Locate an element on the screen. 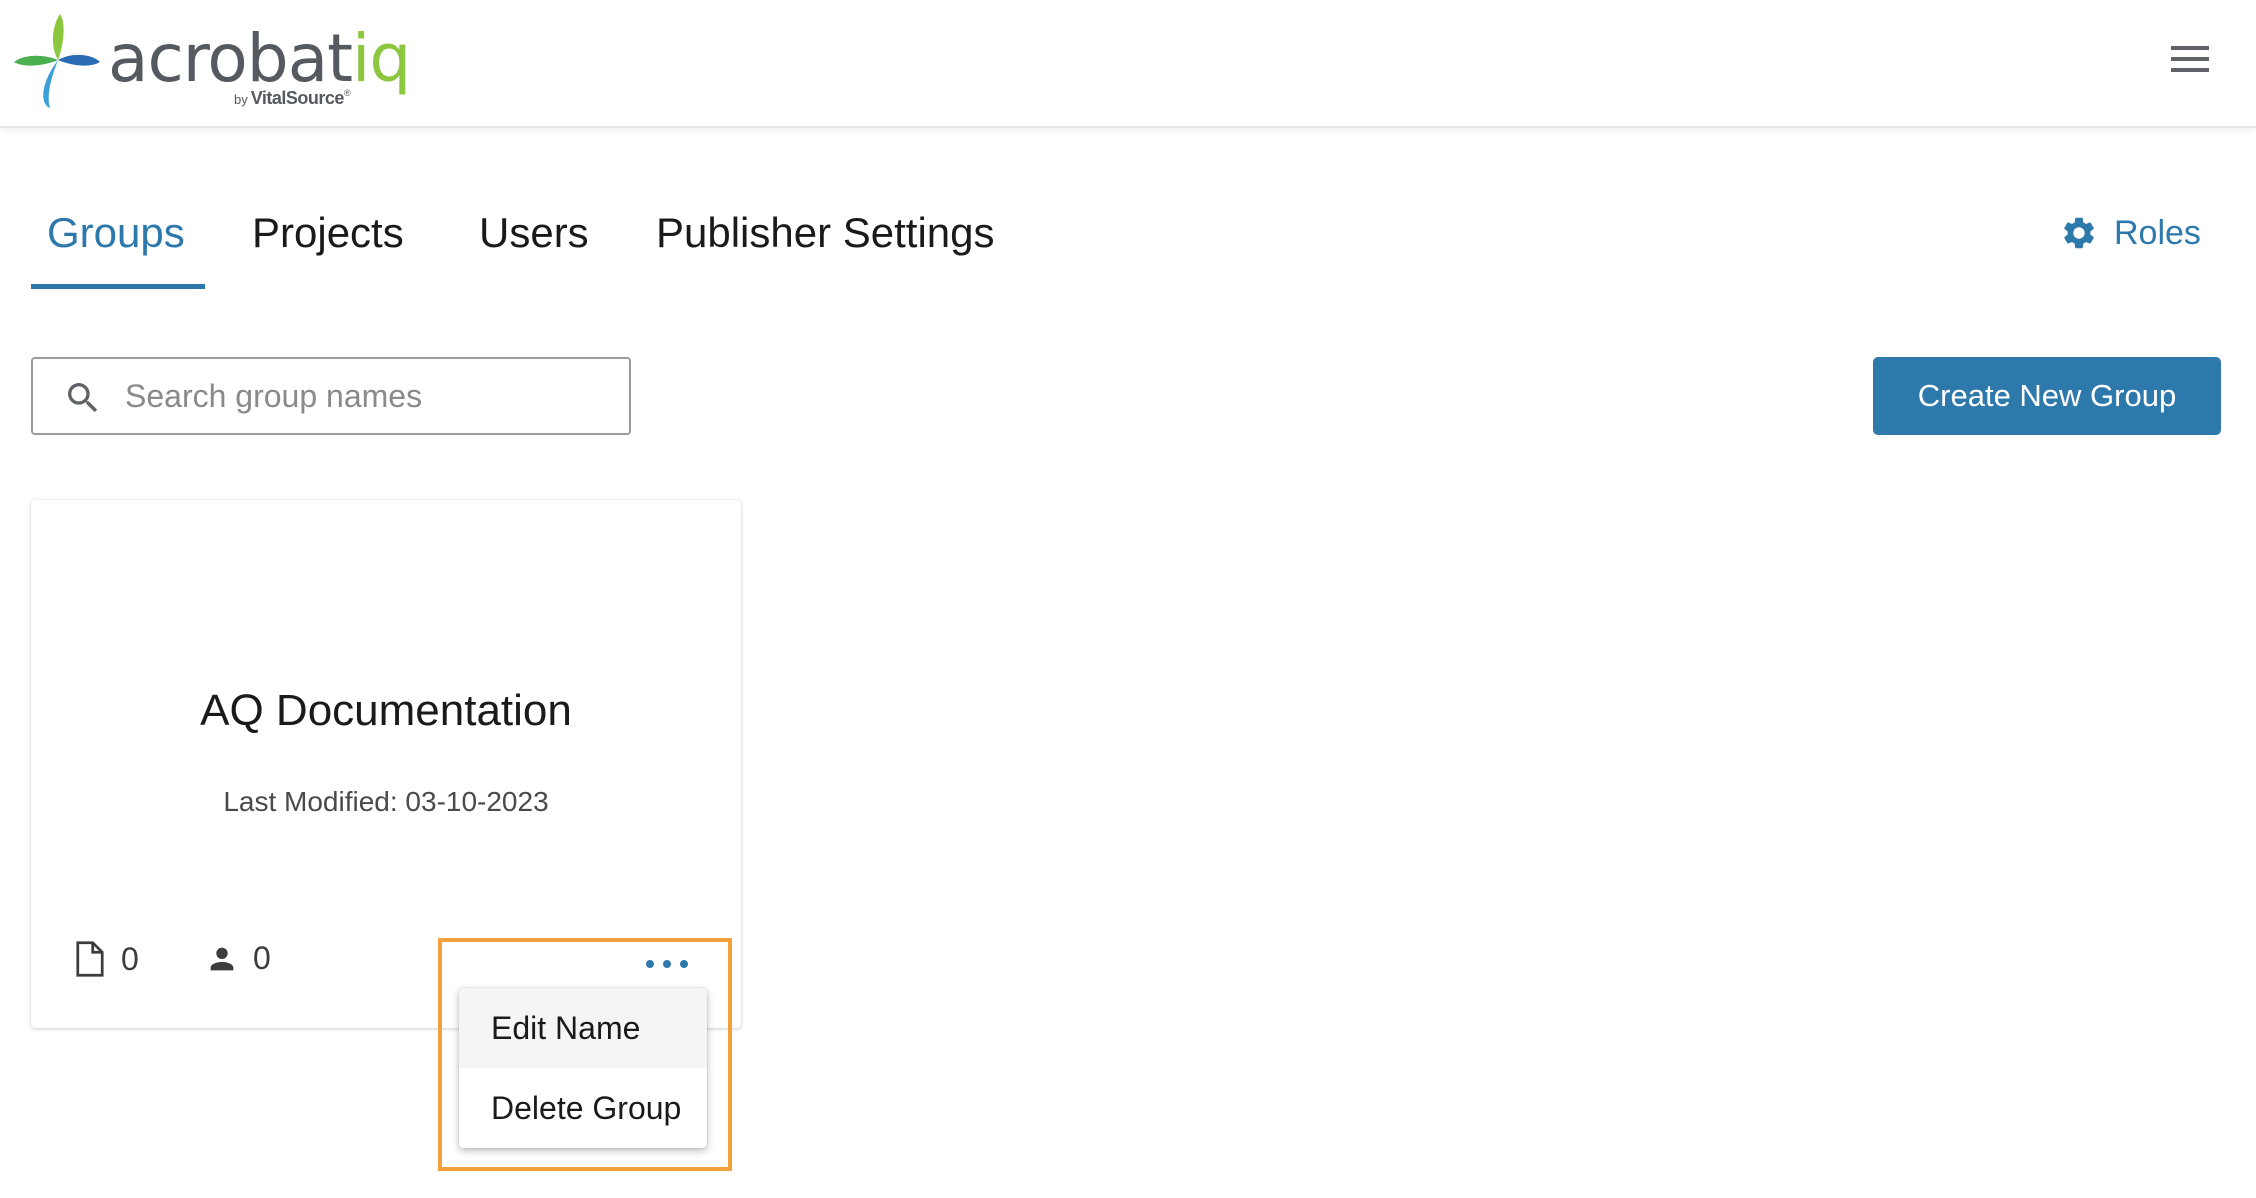  logo-wordmark: acrobatiq is located at coordinates (259, 59).